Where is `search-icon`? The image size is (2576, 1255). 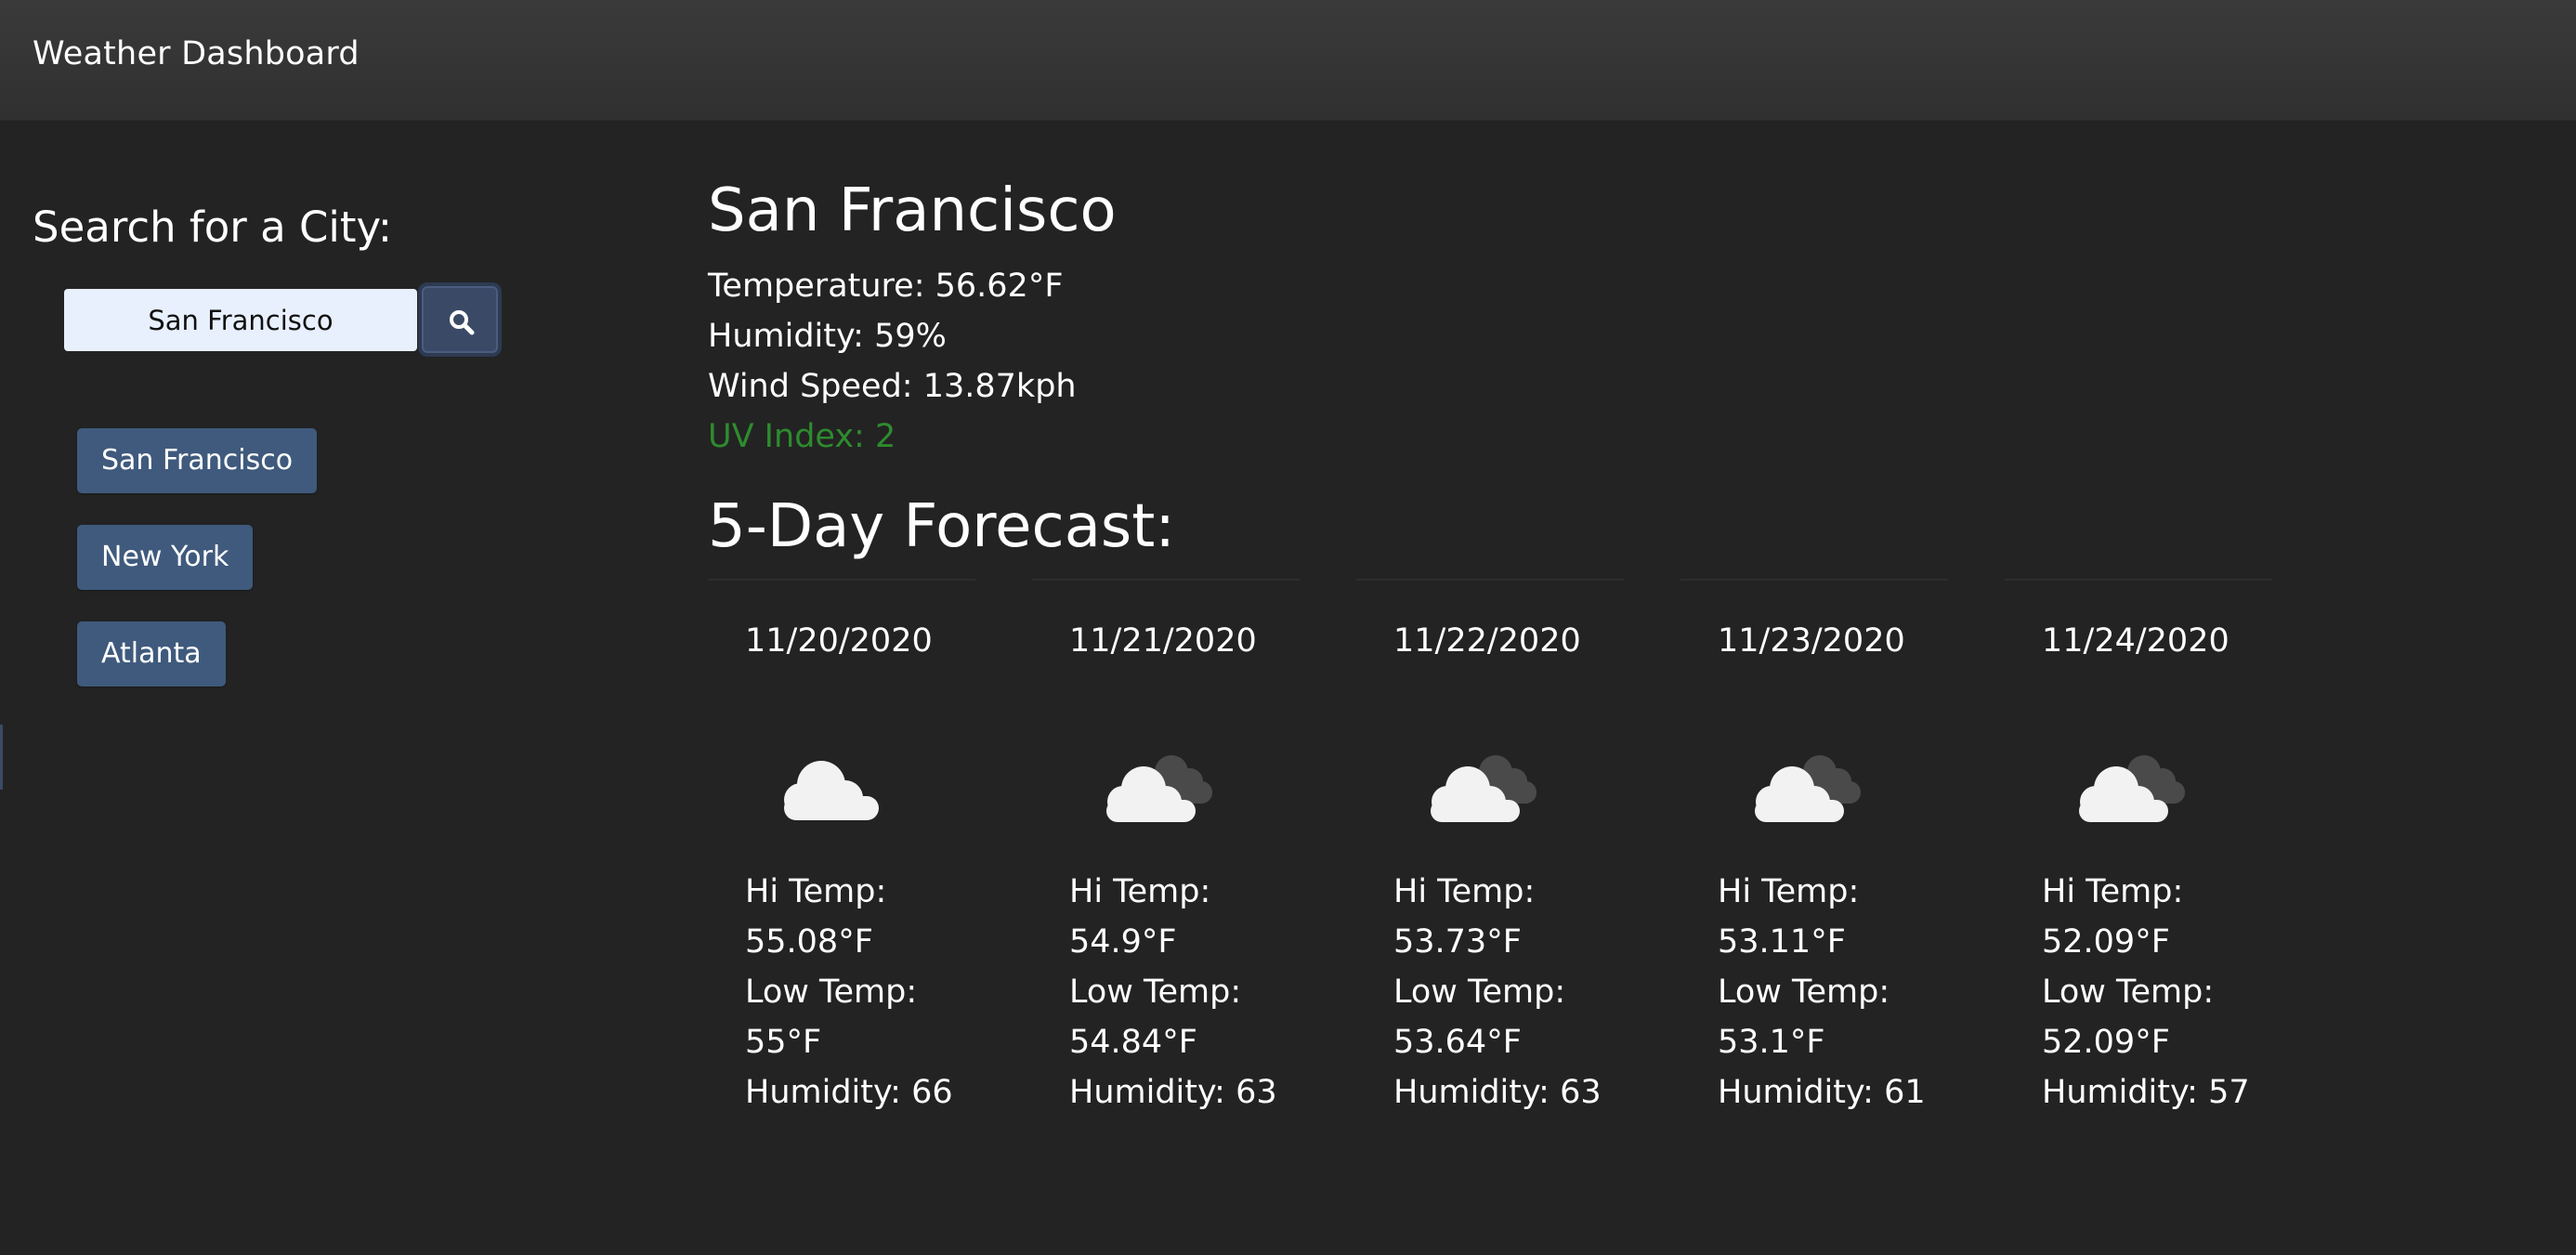 search-icon is located at coordinates (462, 323).